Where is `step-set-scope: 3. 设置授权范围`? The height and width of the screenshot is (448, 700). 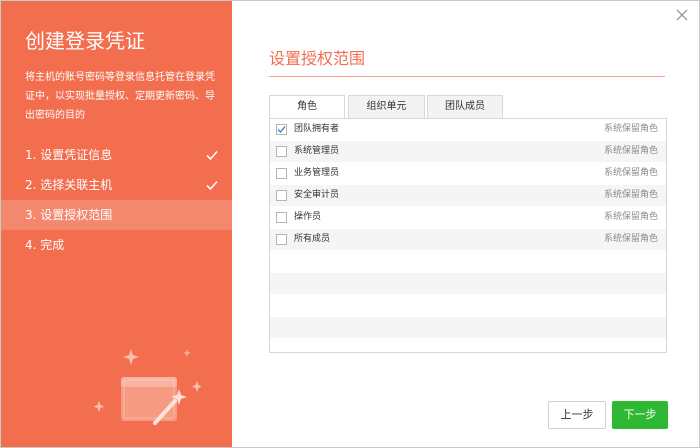 step-set-scope: 3. 设置授权范围 is located at coordinates (116, 215).